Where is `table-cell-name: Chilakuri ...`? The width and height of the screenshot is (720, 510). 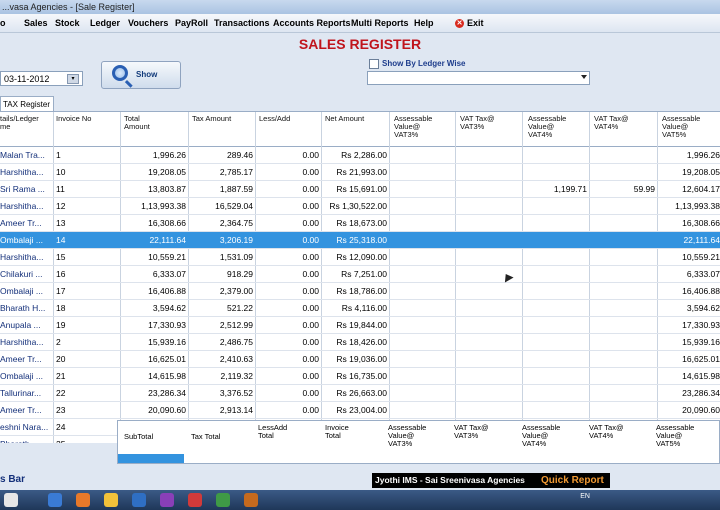
table-cell-name: Chilakuri ... is located at coordinates (21, 274).